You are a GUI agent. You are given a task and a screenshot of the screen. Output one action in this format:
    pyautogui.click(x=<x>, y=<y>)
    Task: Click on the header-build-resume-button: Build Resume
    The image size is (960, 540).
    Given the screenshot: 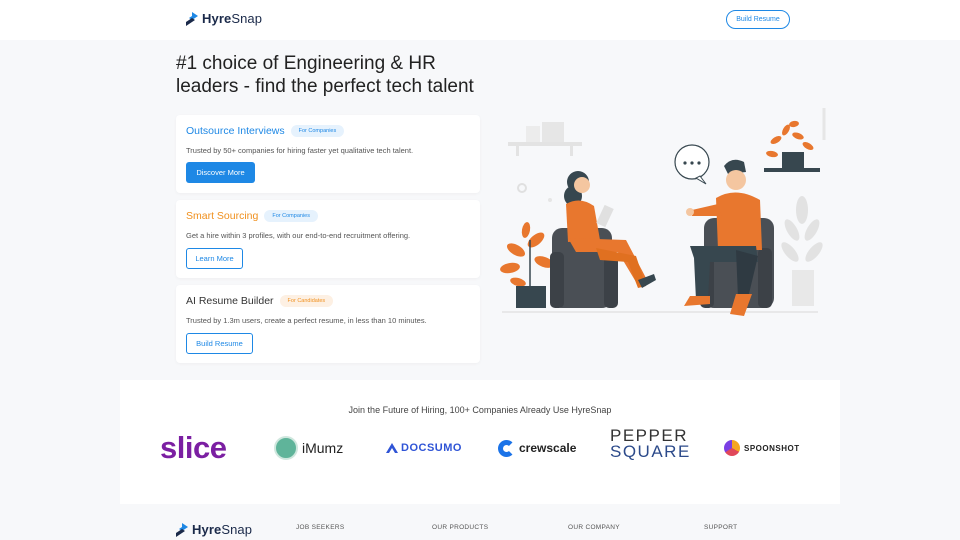 What is the action you would take?
    pyautogui.click(x=758, y=19)
    